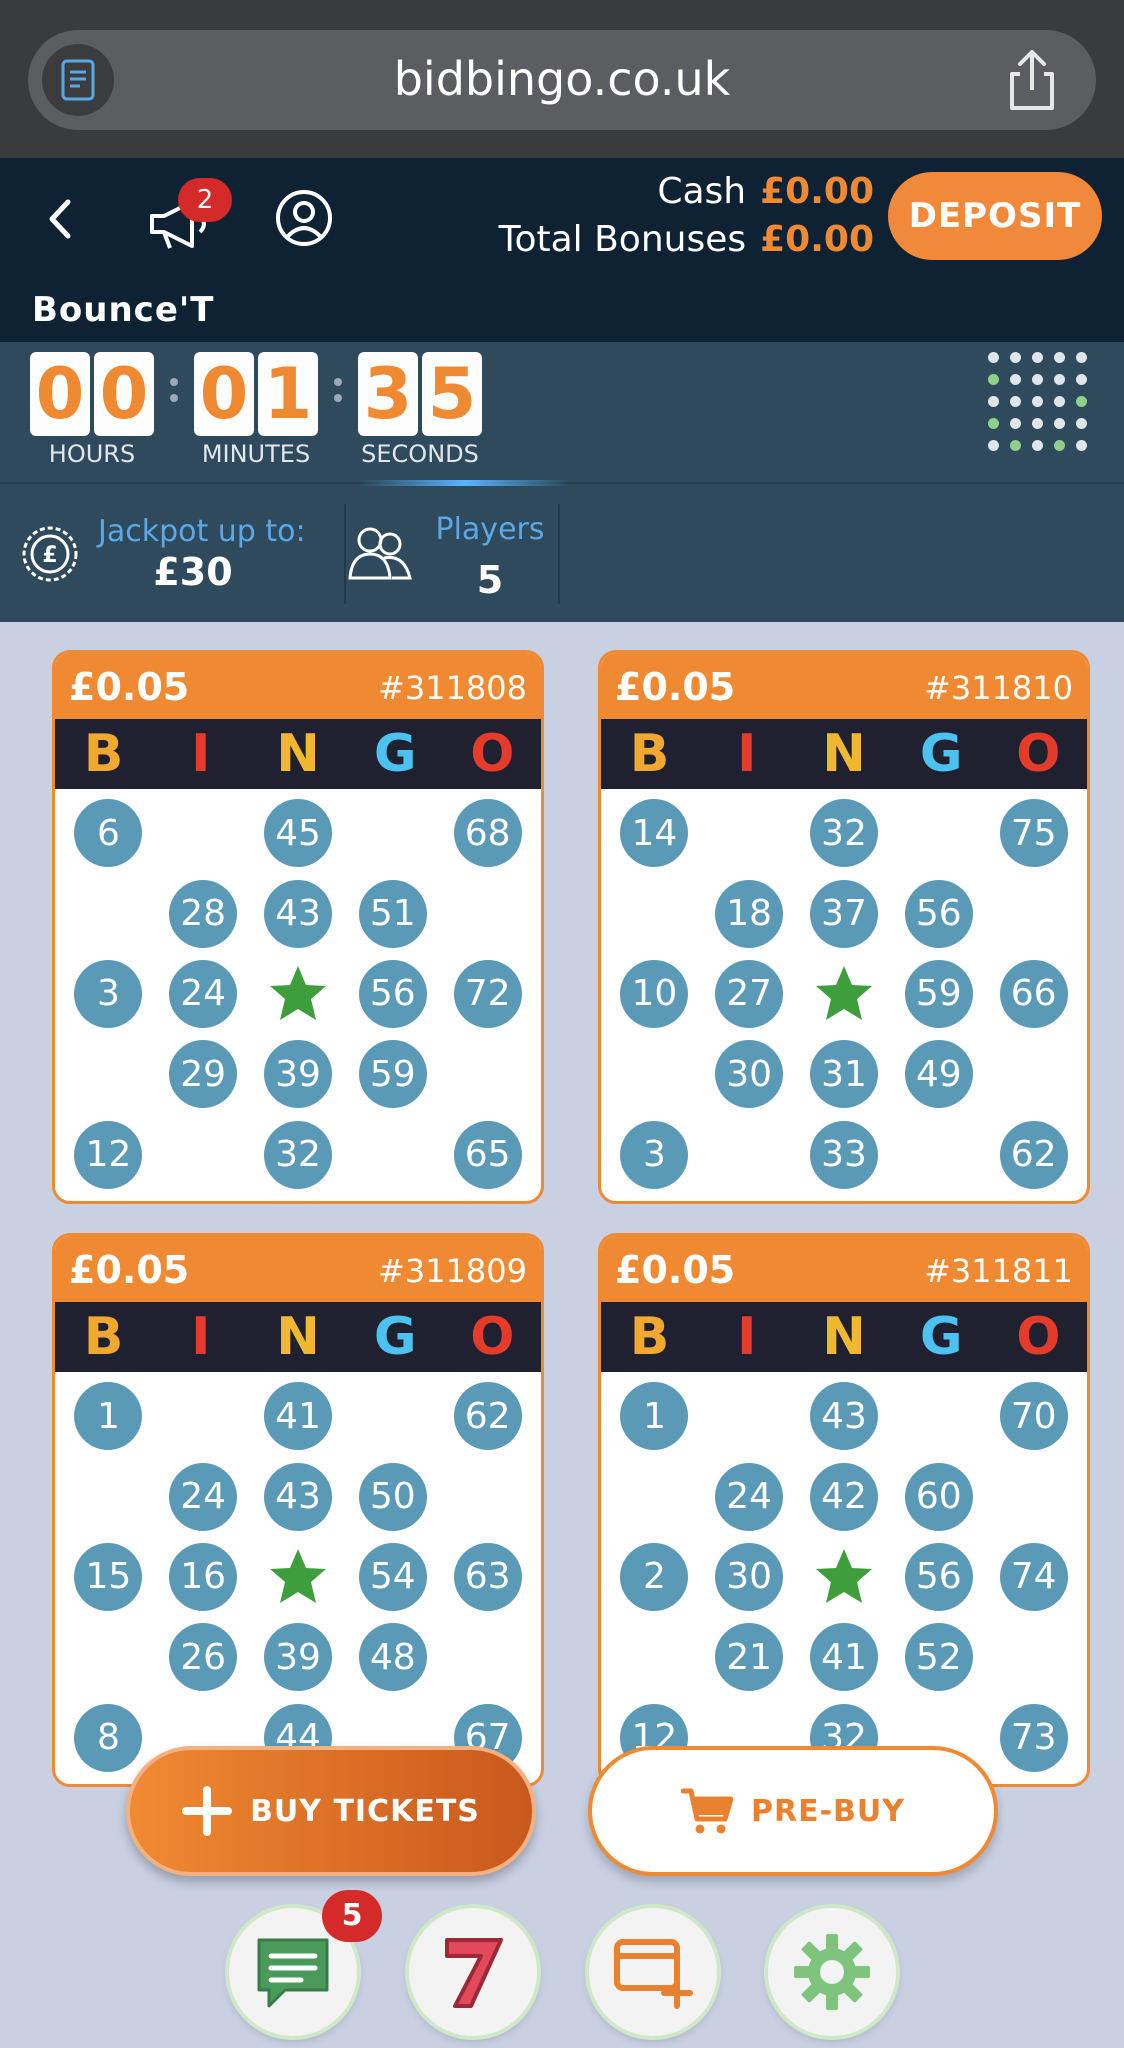  What do you see at coordinates (941, 1337) in the screenshot?
I see `bingo-letter-g: G` at bounding box center [941, 1337].